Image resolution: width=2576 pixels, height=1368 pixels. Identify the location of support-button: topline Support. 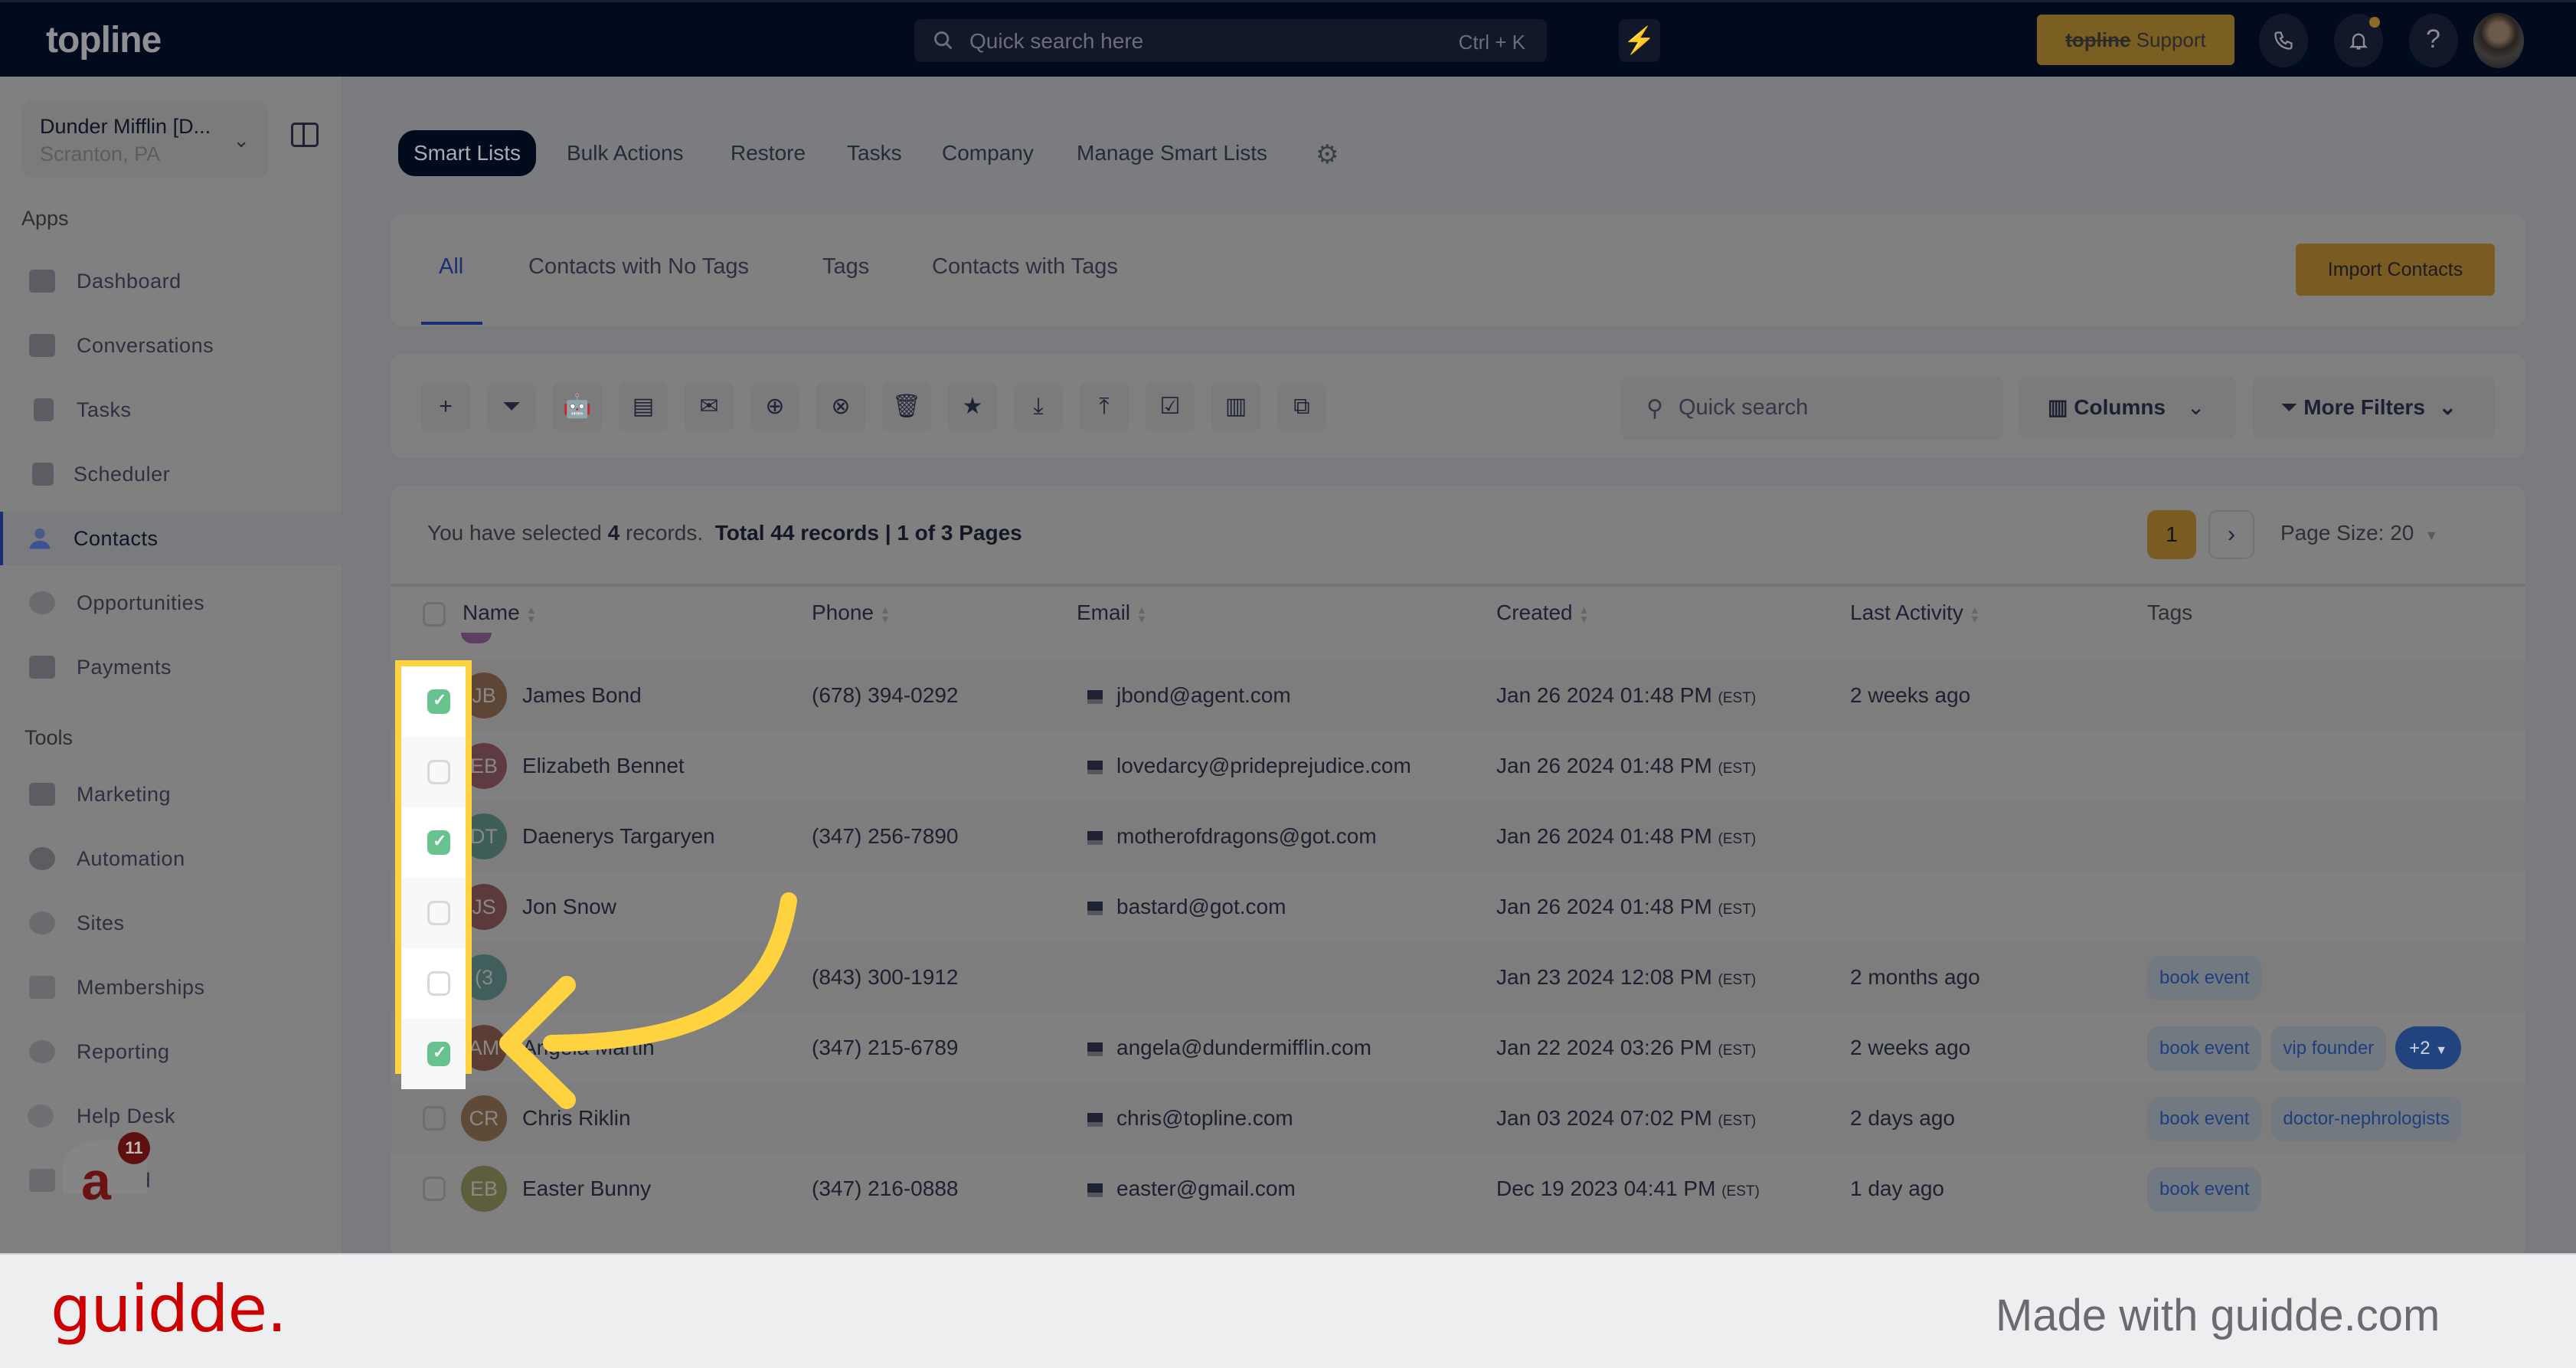
(2135, 40).